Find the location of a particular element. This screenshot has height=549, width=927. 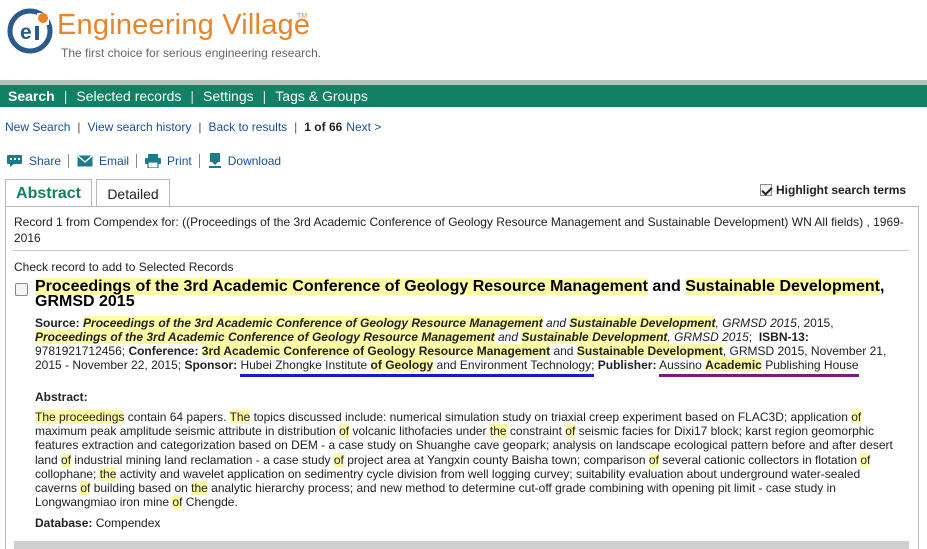

tab-detailed: Detailed is located at coordinates (133, 193).